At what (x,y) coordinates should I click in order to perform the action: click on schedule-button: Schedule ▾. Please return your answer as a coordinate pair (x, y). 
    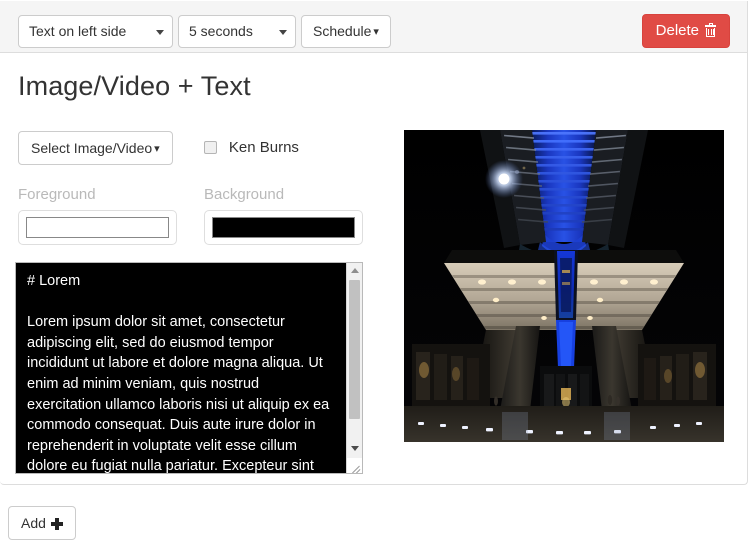
    Looking at the image, I should click on (346, 31).